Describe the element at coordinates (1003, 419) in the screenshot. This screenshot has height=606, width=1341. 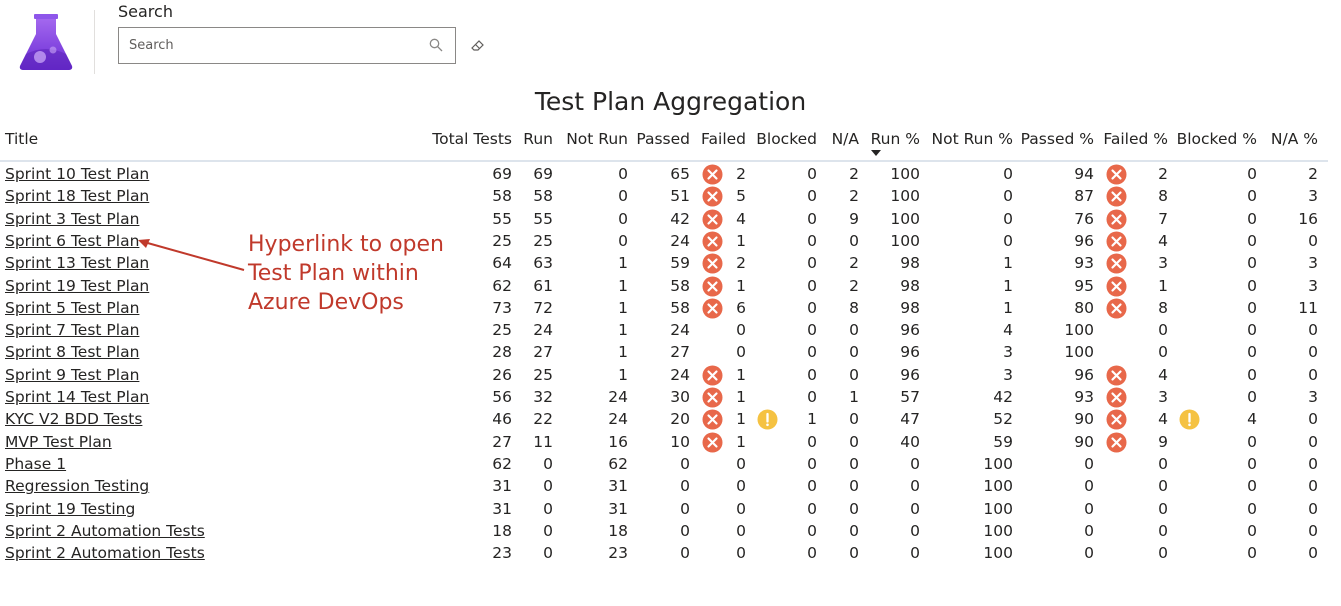
I see `not-run-pct-cell: 52` at that location.